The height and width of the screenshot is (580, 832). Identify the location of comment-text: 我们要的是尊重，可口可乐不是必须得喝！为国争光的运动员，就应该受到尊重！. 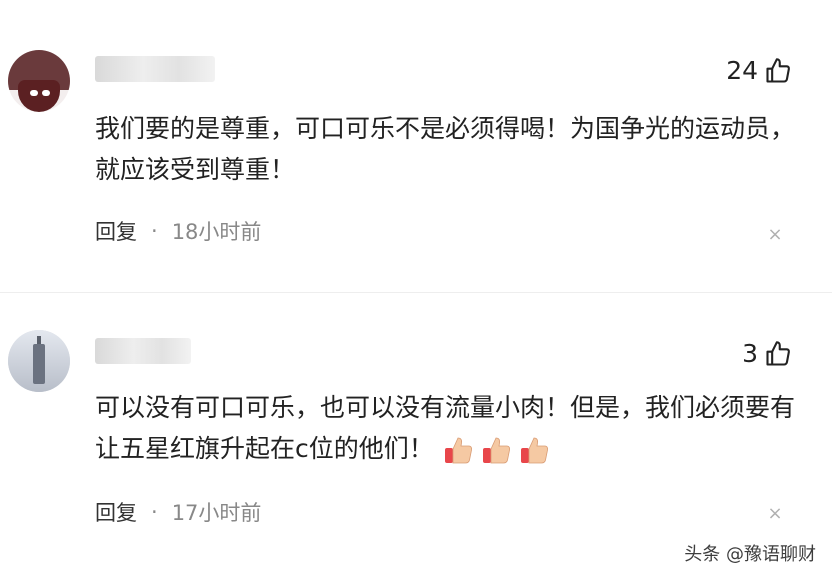
(445, 149).